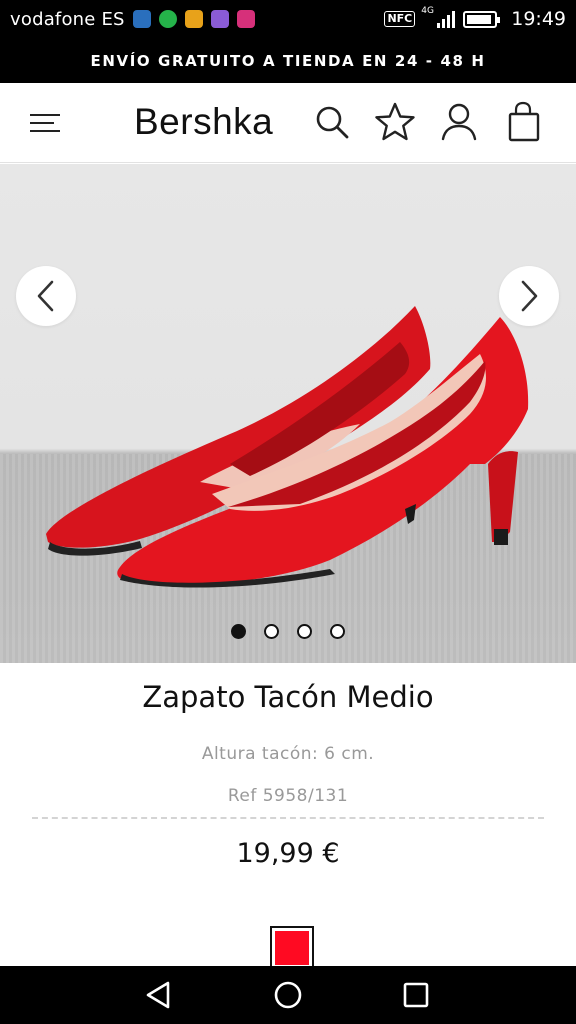  I want to click on product-reference: Ref 5958/131, so click(288, 796).